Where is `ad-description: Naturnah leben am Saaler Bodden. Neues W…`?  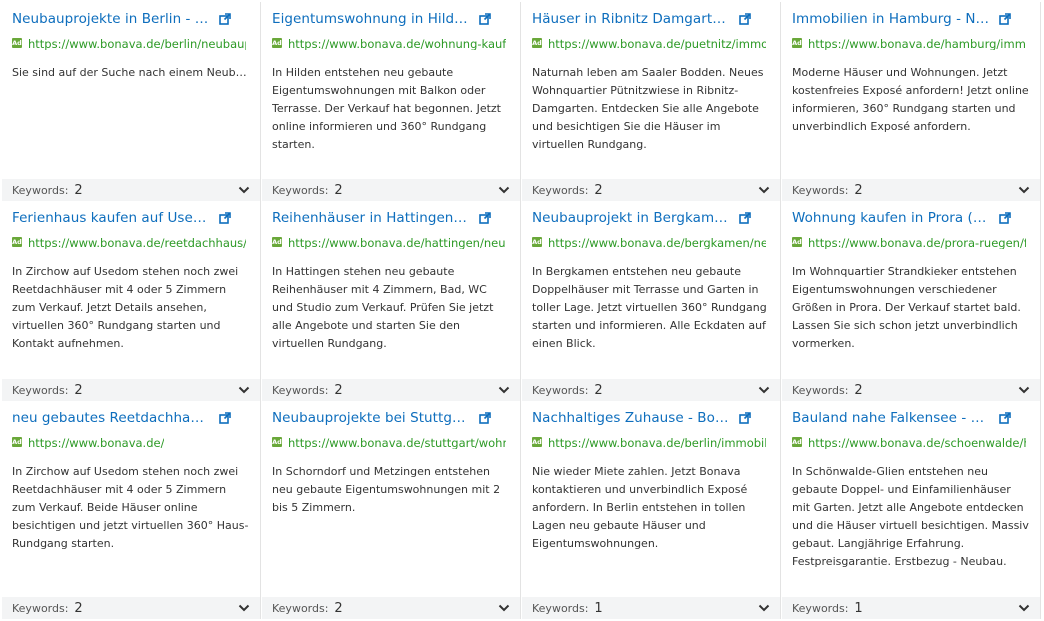 ad-description: Naturnah leben am Saaler Bodden. Neues W… is located at coordinates (648, 108).